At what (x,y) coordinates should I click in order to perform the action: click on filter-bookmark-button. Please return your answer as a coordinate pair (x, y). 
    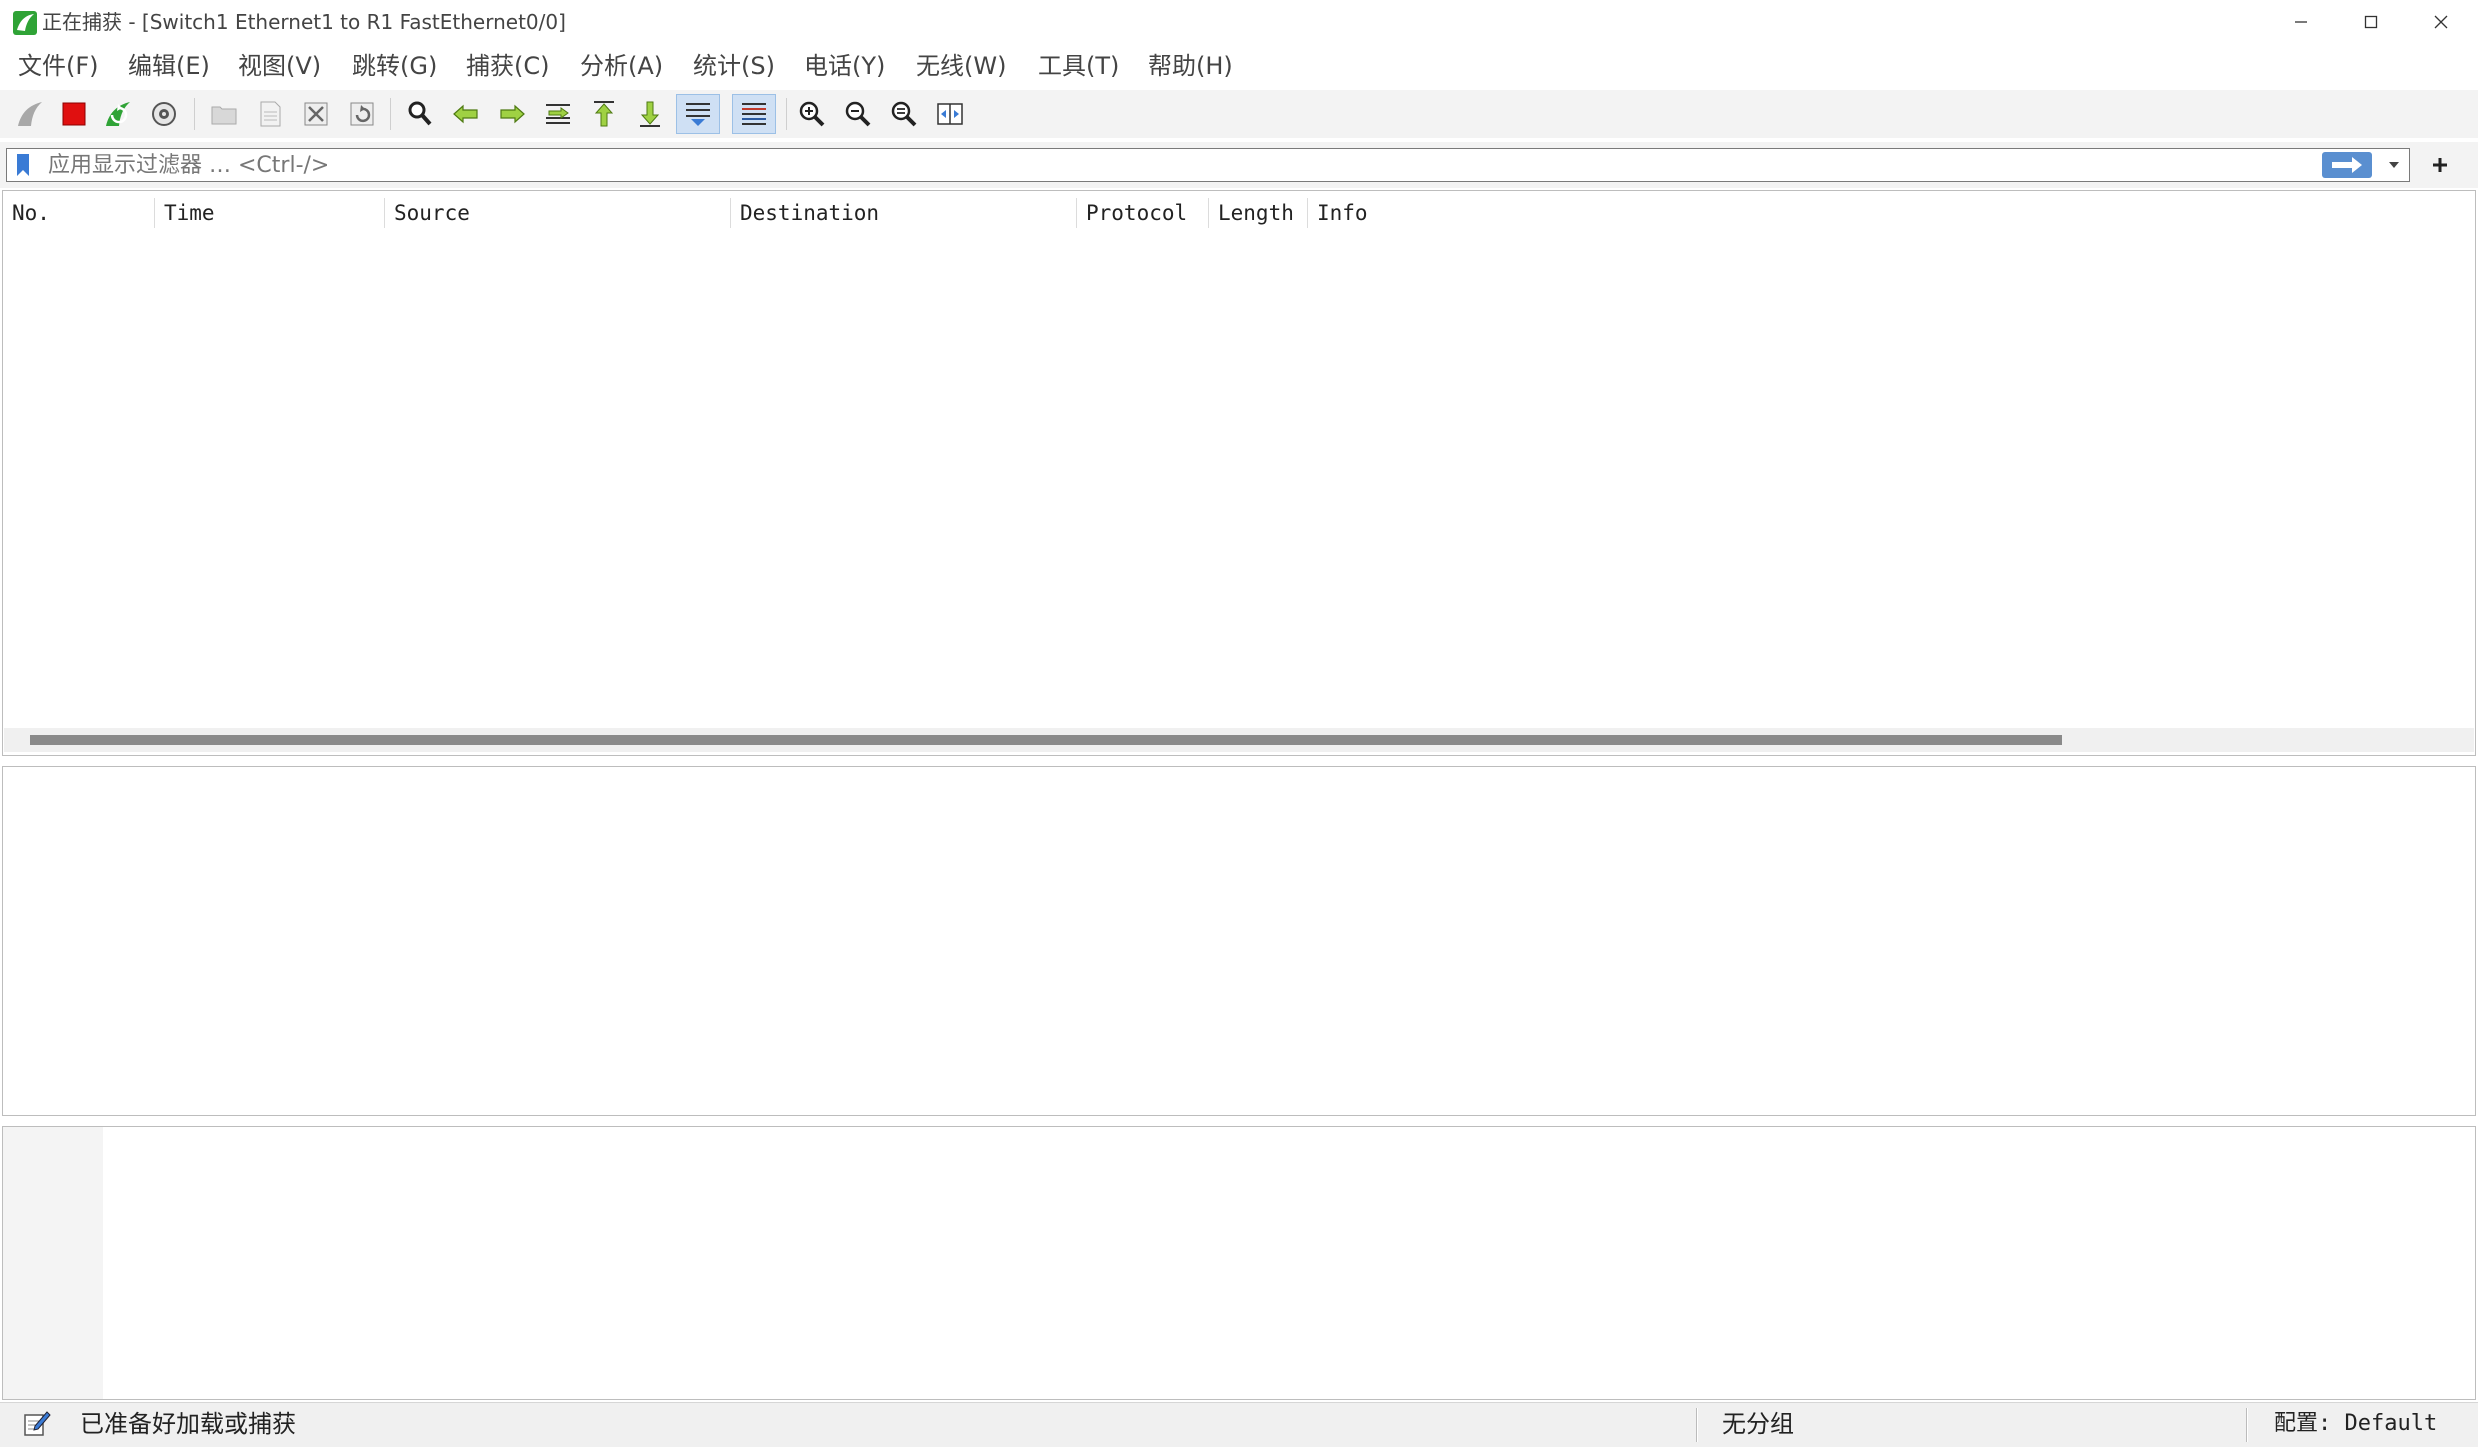
    Looking at the image, I should click on (23, 165).